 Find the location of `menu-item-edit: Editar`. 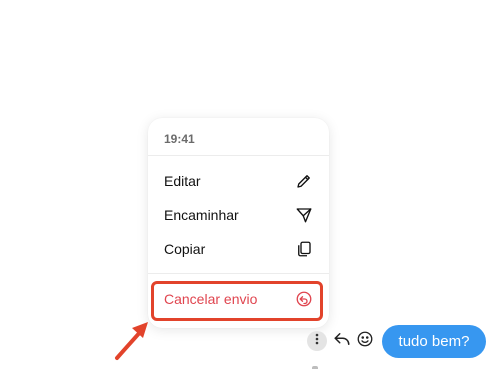

menu-item-edit: Editar is located at coordinates (238, 181).